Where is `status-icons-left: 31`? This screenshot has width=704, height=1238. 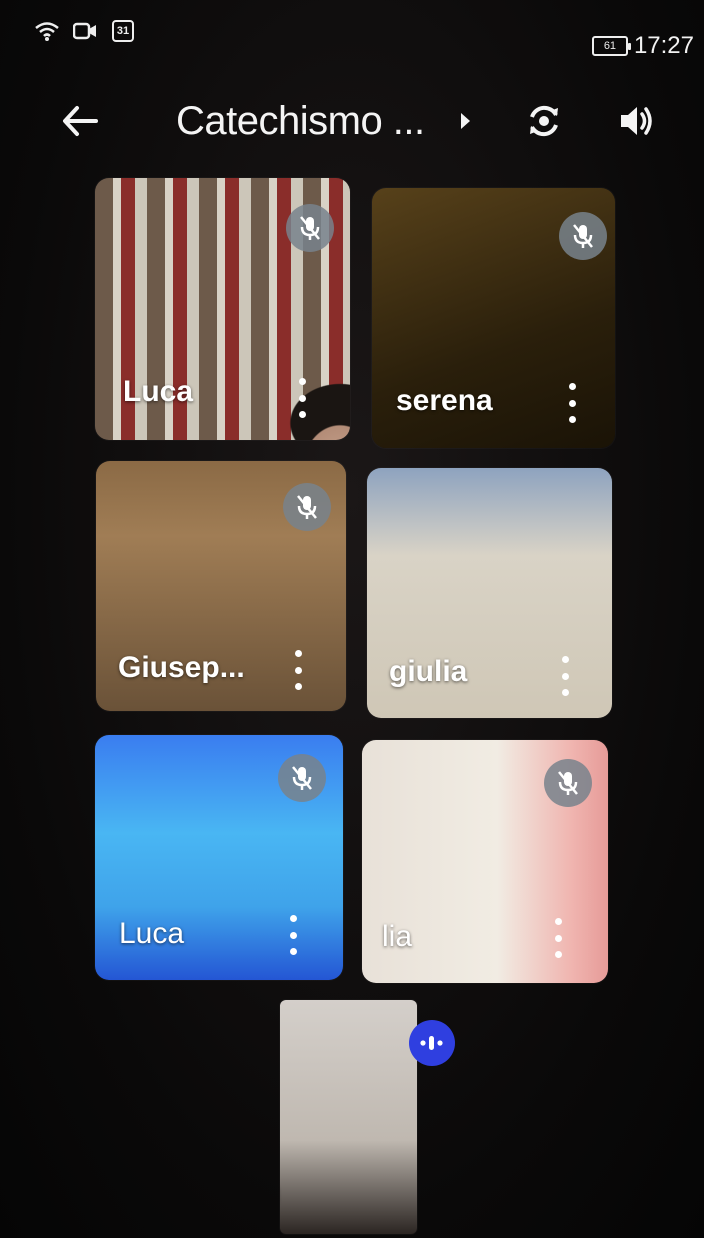
status-icons-left: 31 is located at coordinates (85, 31).